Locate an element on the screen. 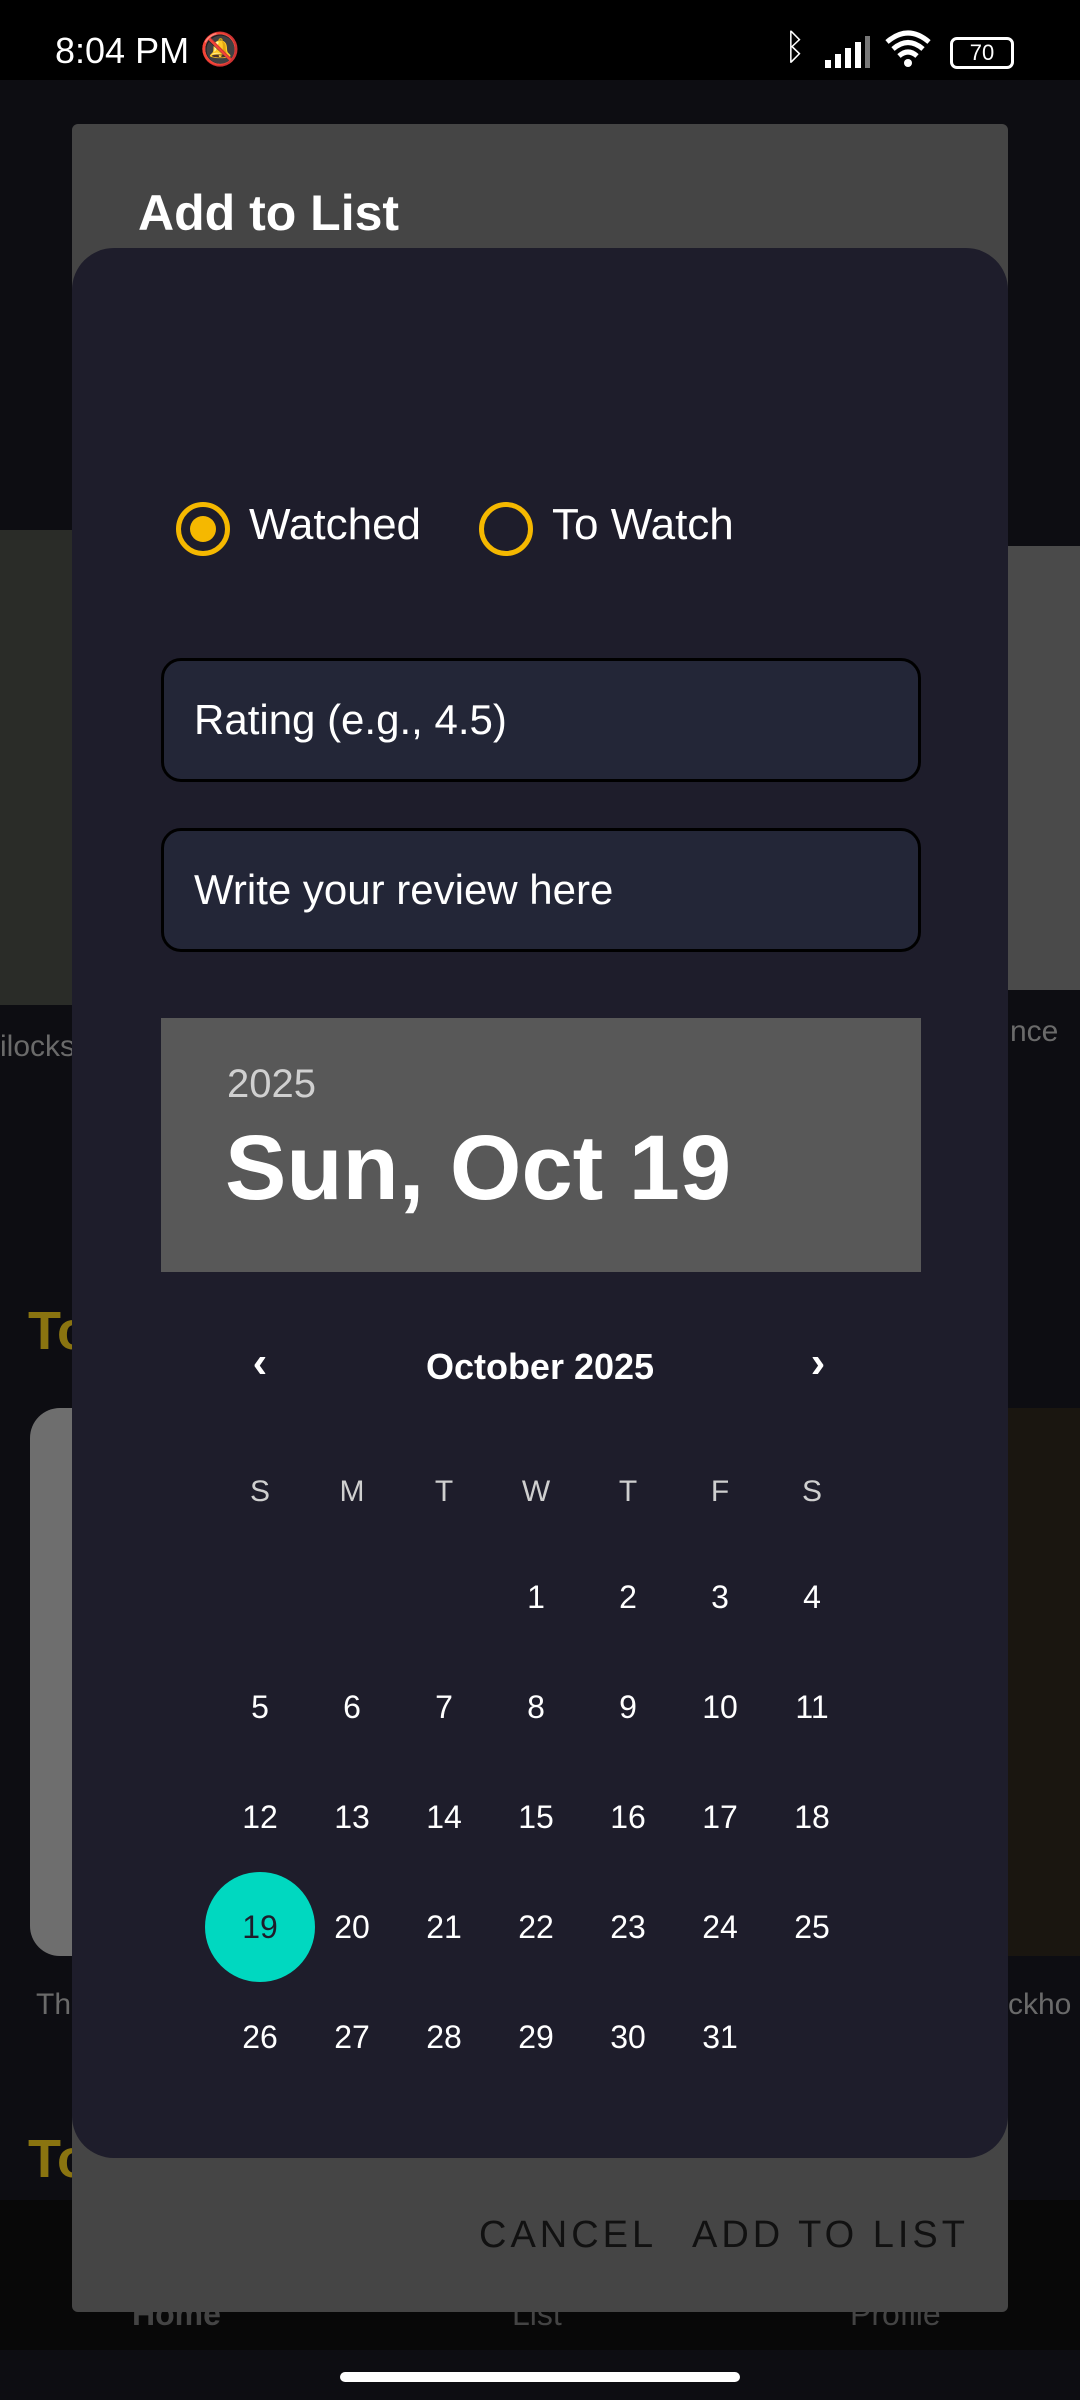 This screenshot has height=2400, width=1080. movie-caption: Th is located at coordinates (54, 2004).